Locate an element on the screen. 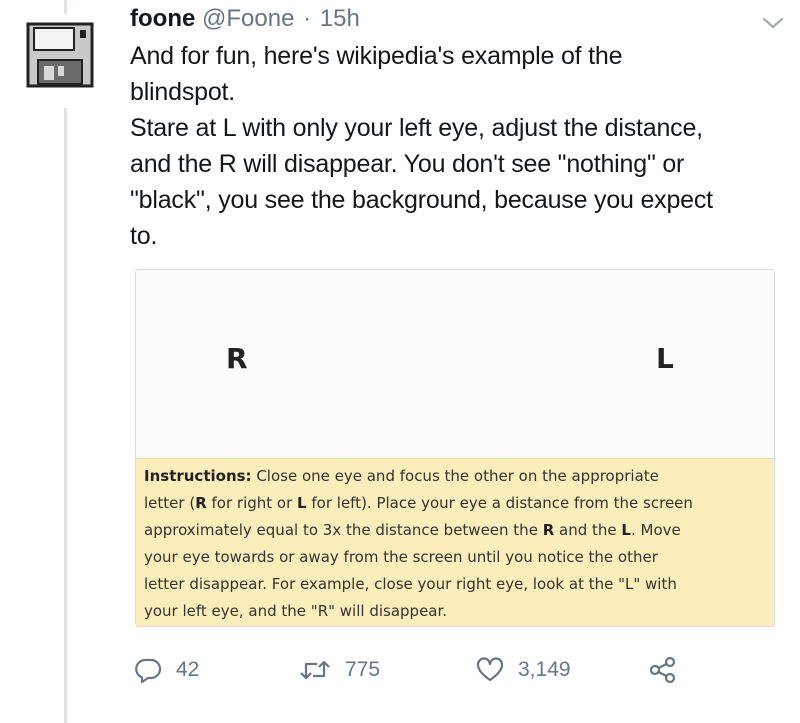 This screenshot has height=723, width=800. timestamp: 15h is located at coordinates (340, 18).